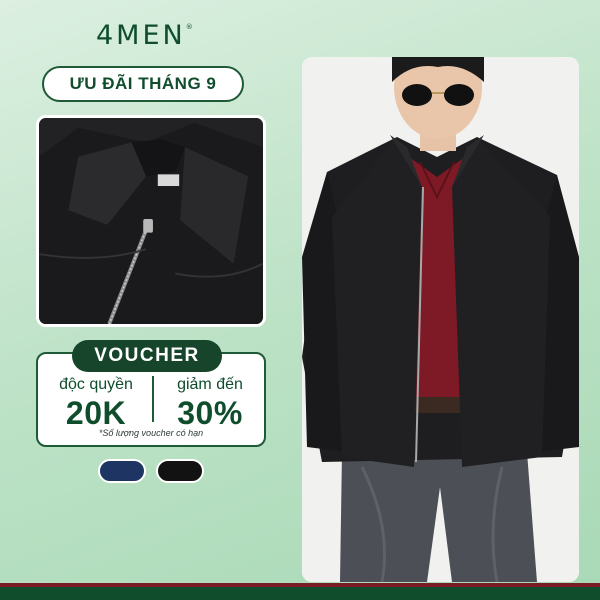  I want to click on product-detail-image, so click(151, 221).